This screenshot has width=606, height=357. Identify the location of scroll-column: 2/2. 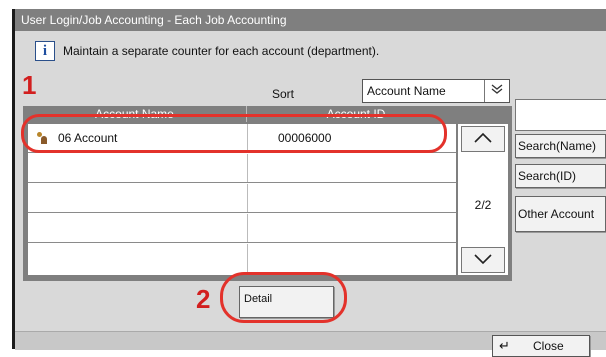
(483, 199).